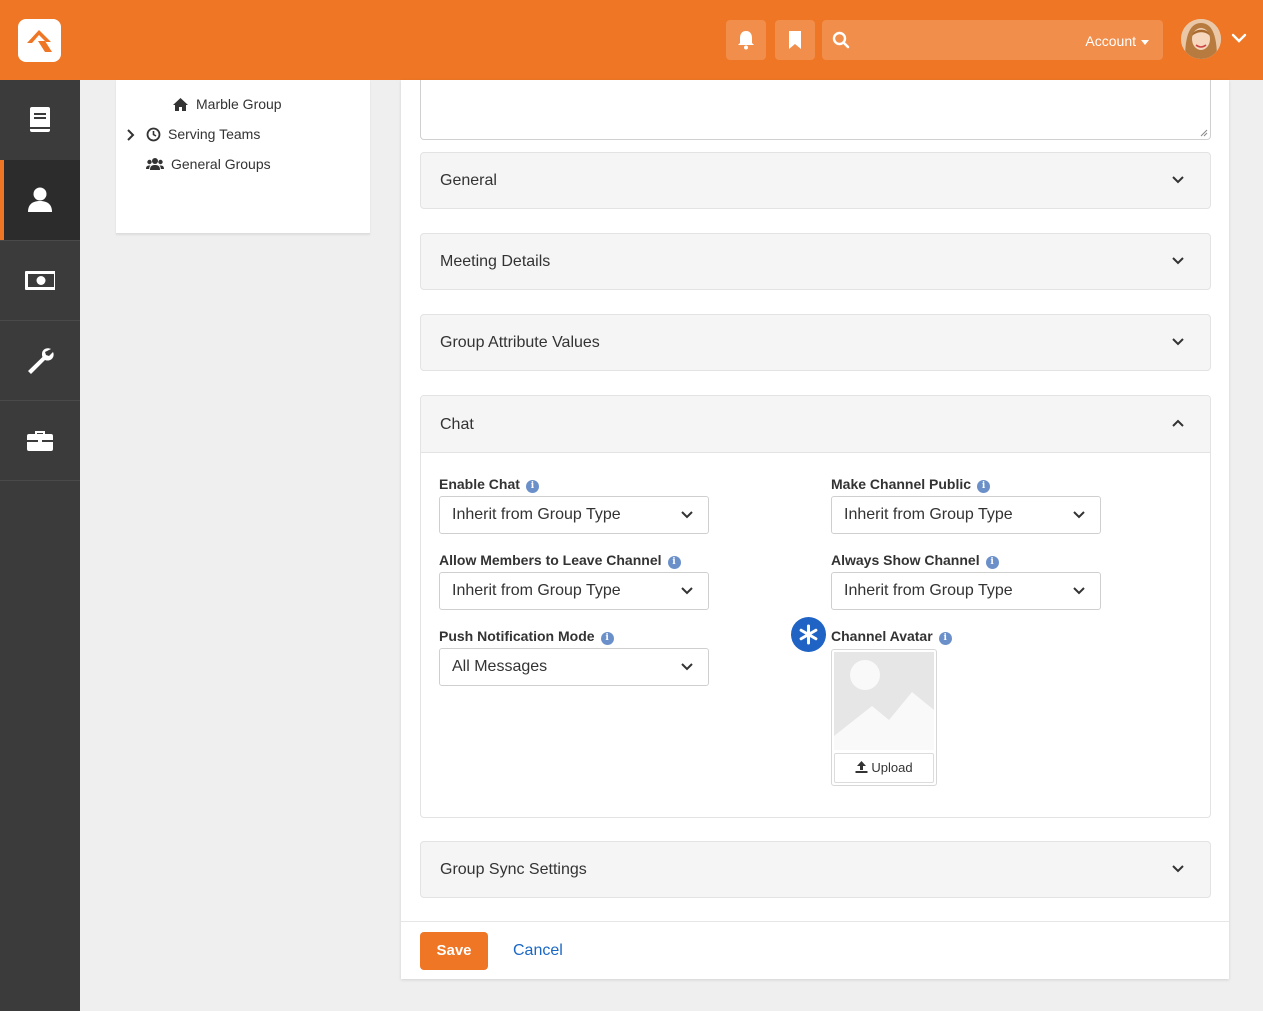  I want to click on person-icon, so click(40, 199).